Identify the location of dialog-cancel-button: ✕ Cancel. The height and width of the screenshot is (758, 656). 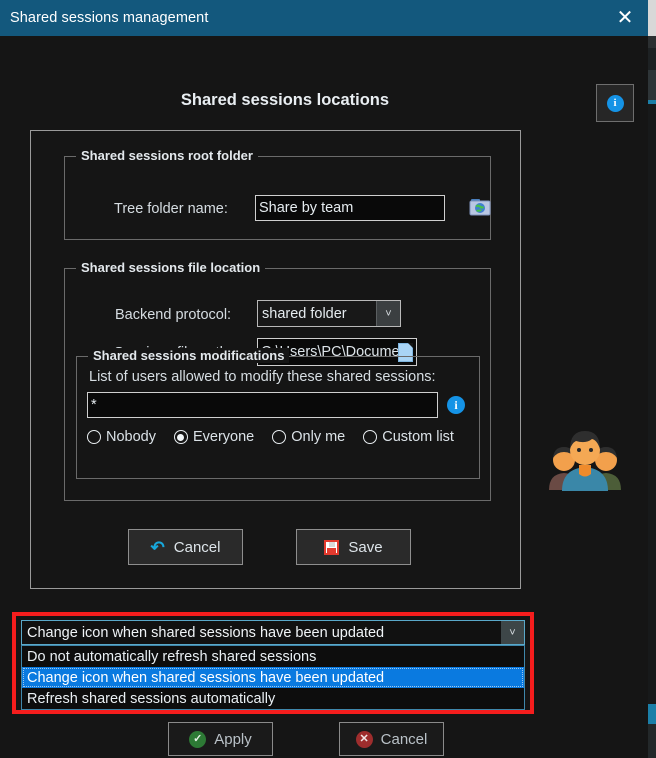
(391, 739).